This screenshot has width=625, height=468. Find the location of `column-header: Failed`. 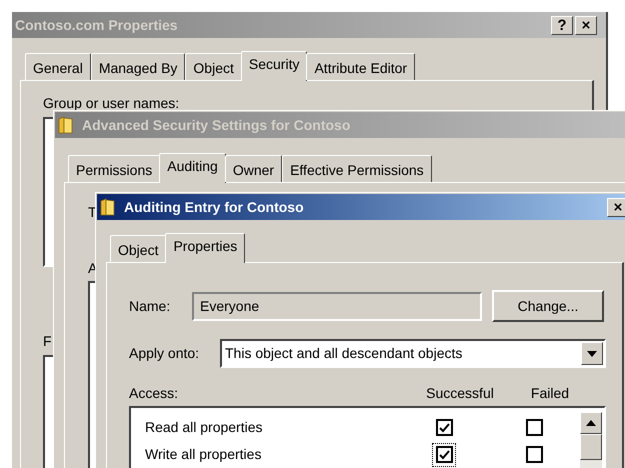

column-header: Failed is located at coordinates (550, 393).